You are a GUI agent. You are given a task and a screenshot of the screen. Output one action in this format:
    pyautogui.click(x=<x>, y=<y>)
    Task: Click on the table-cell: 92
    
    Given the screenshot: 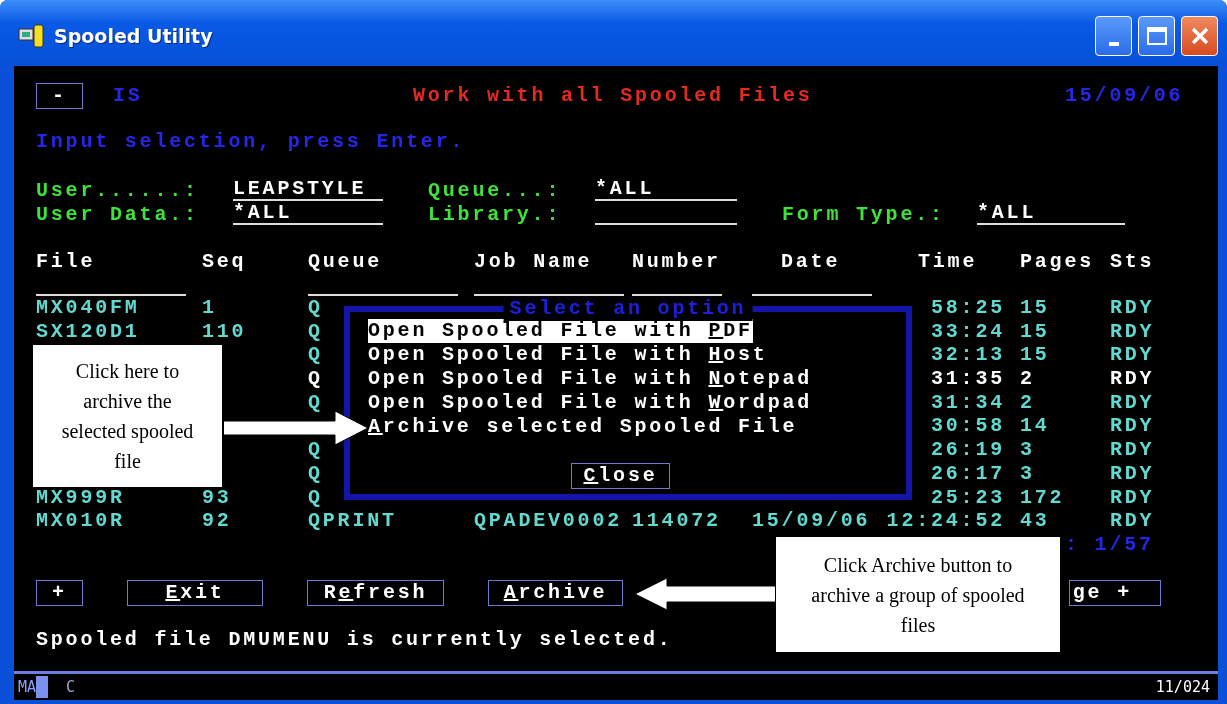 What is the action you would take?
    pyautogui.click(x=217, y=521)
    